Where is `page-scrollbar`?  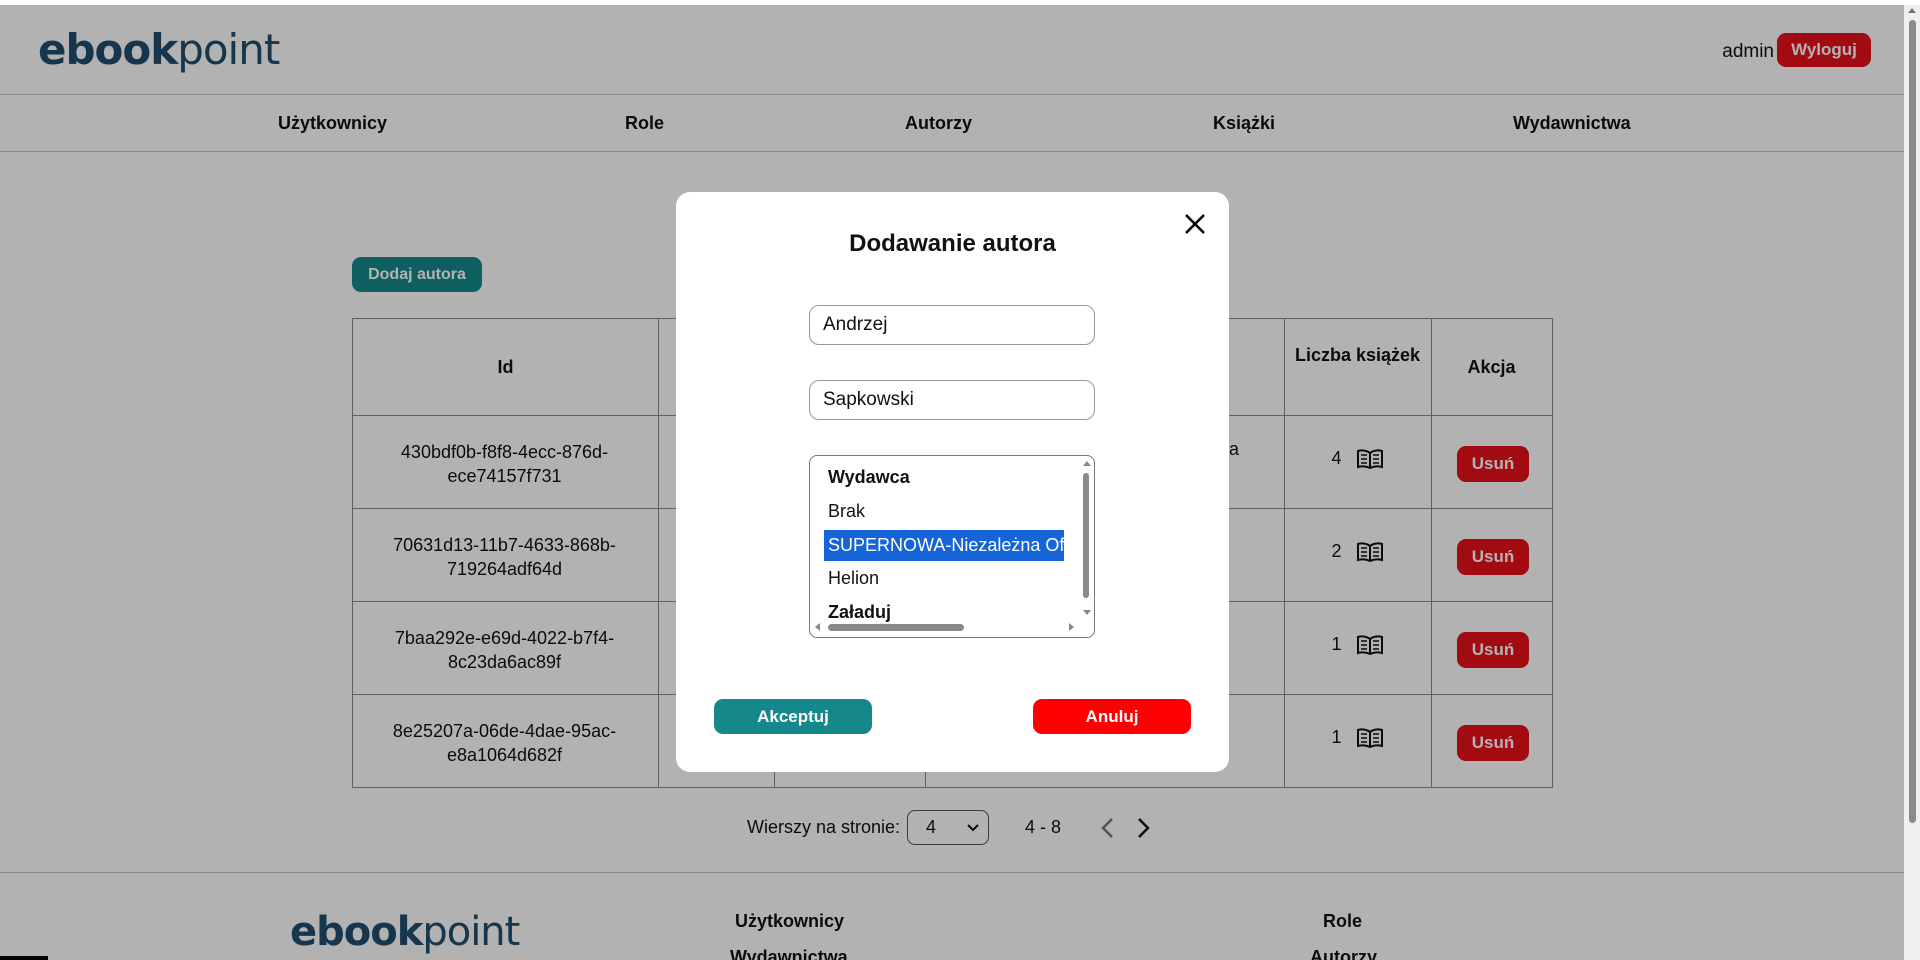
page-scrollbar is located at coordinates (1912, 482).